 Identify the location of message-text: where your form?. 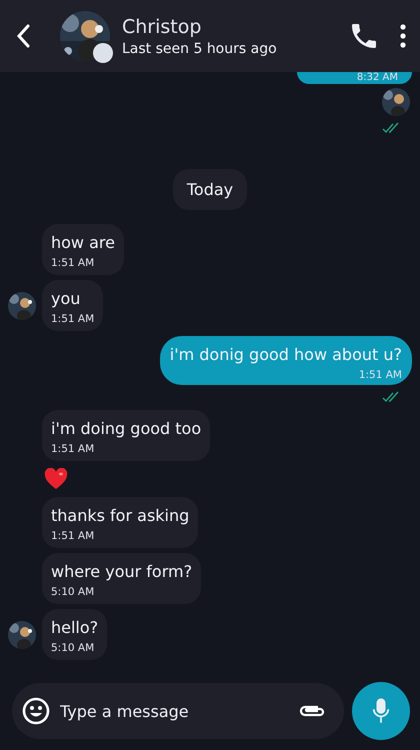
(121, 572).